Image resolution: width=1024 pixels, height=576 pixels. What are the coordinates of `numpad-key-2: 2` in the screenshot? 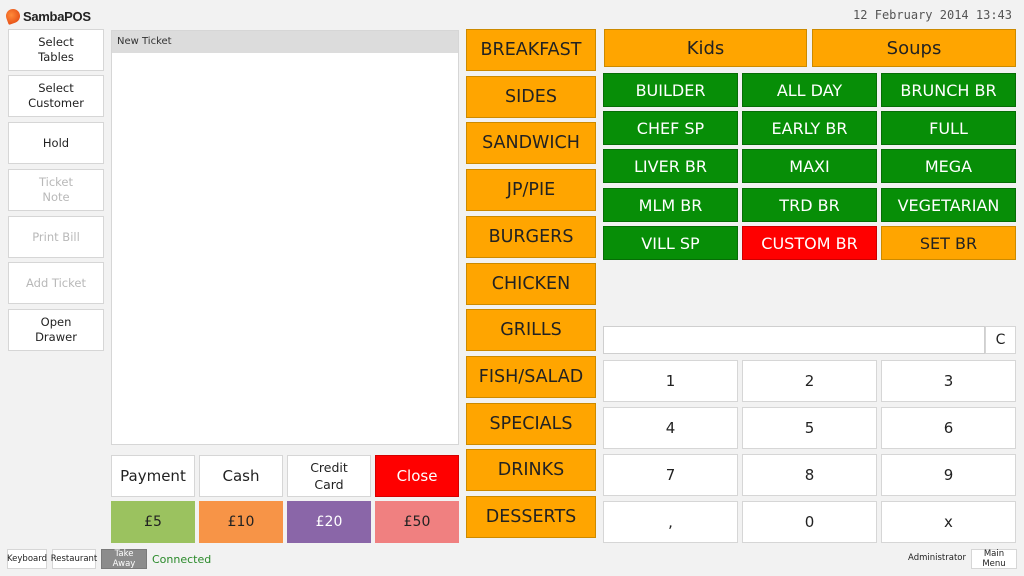 It's located at (809, 381).